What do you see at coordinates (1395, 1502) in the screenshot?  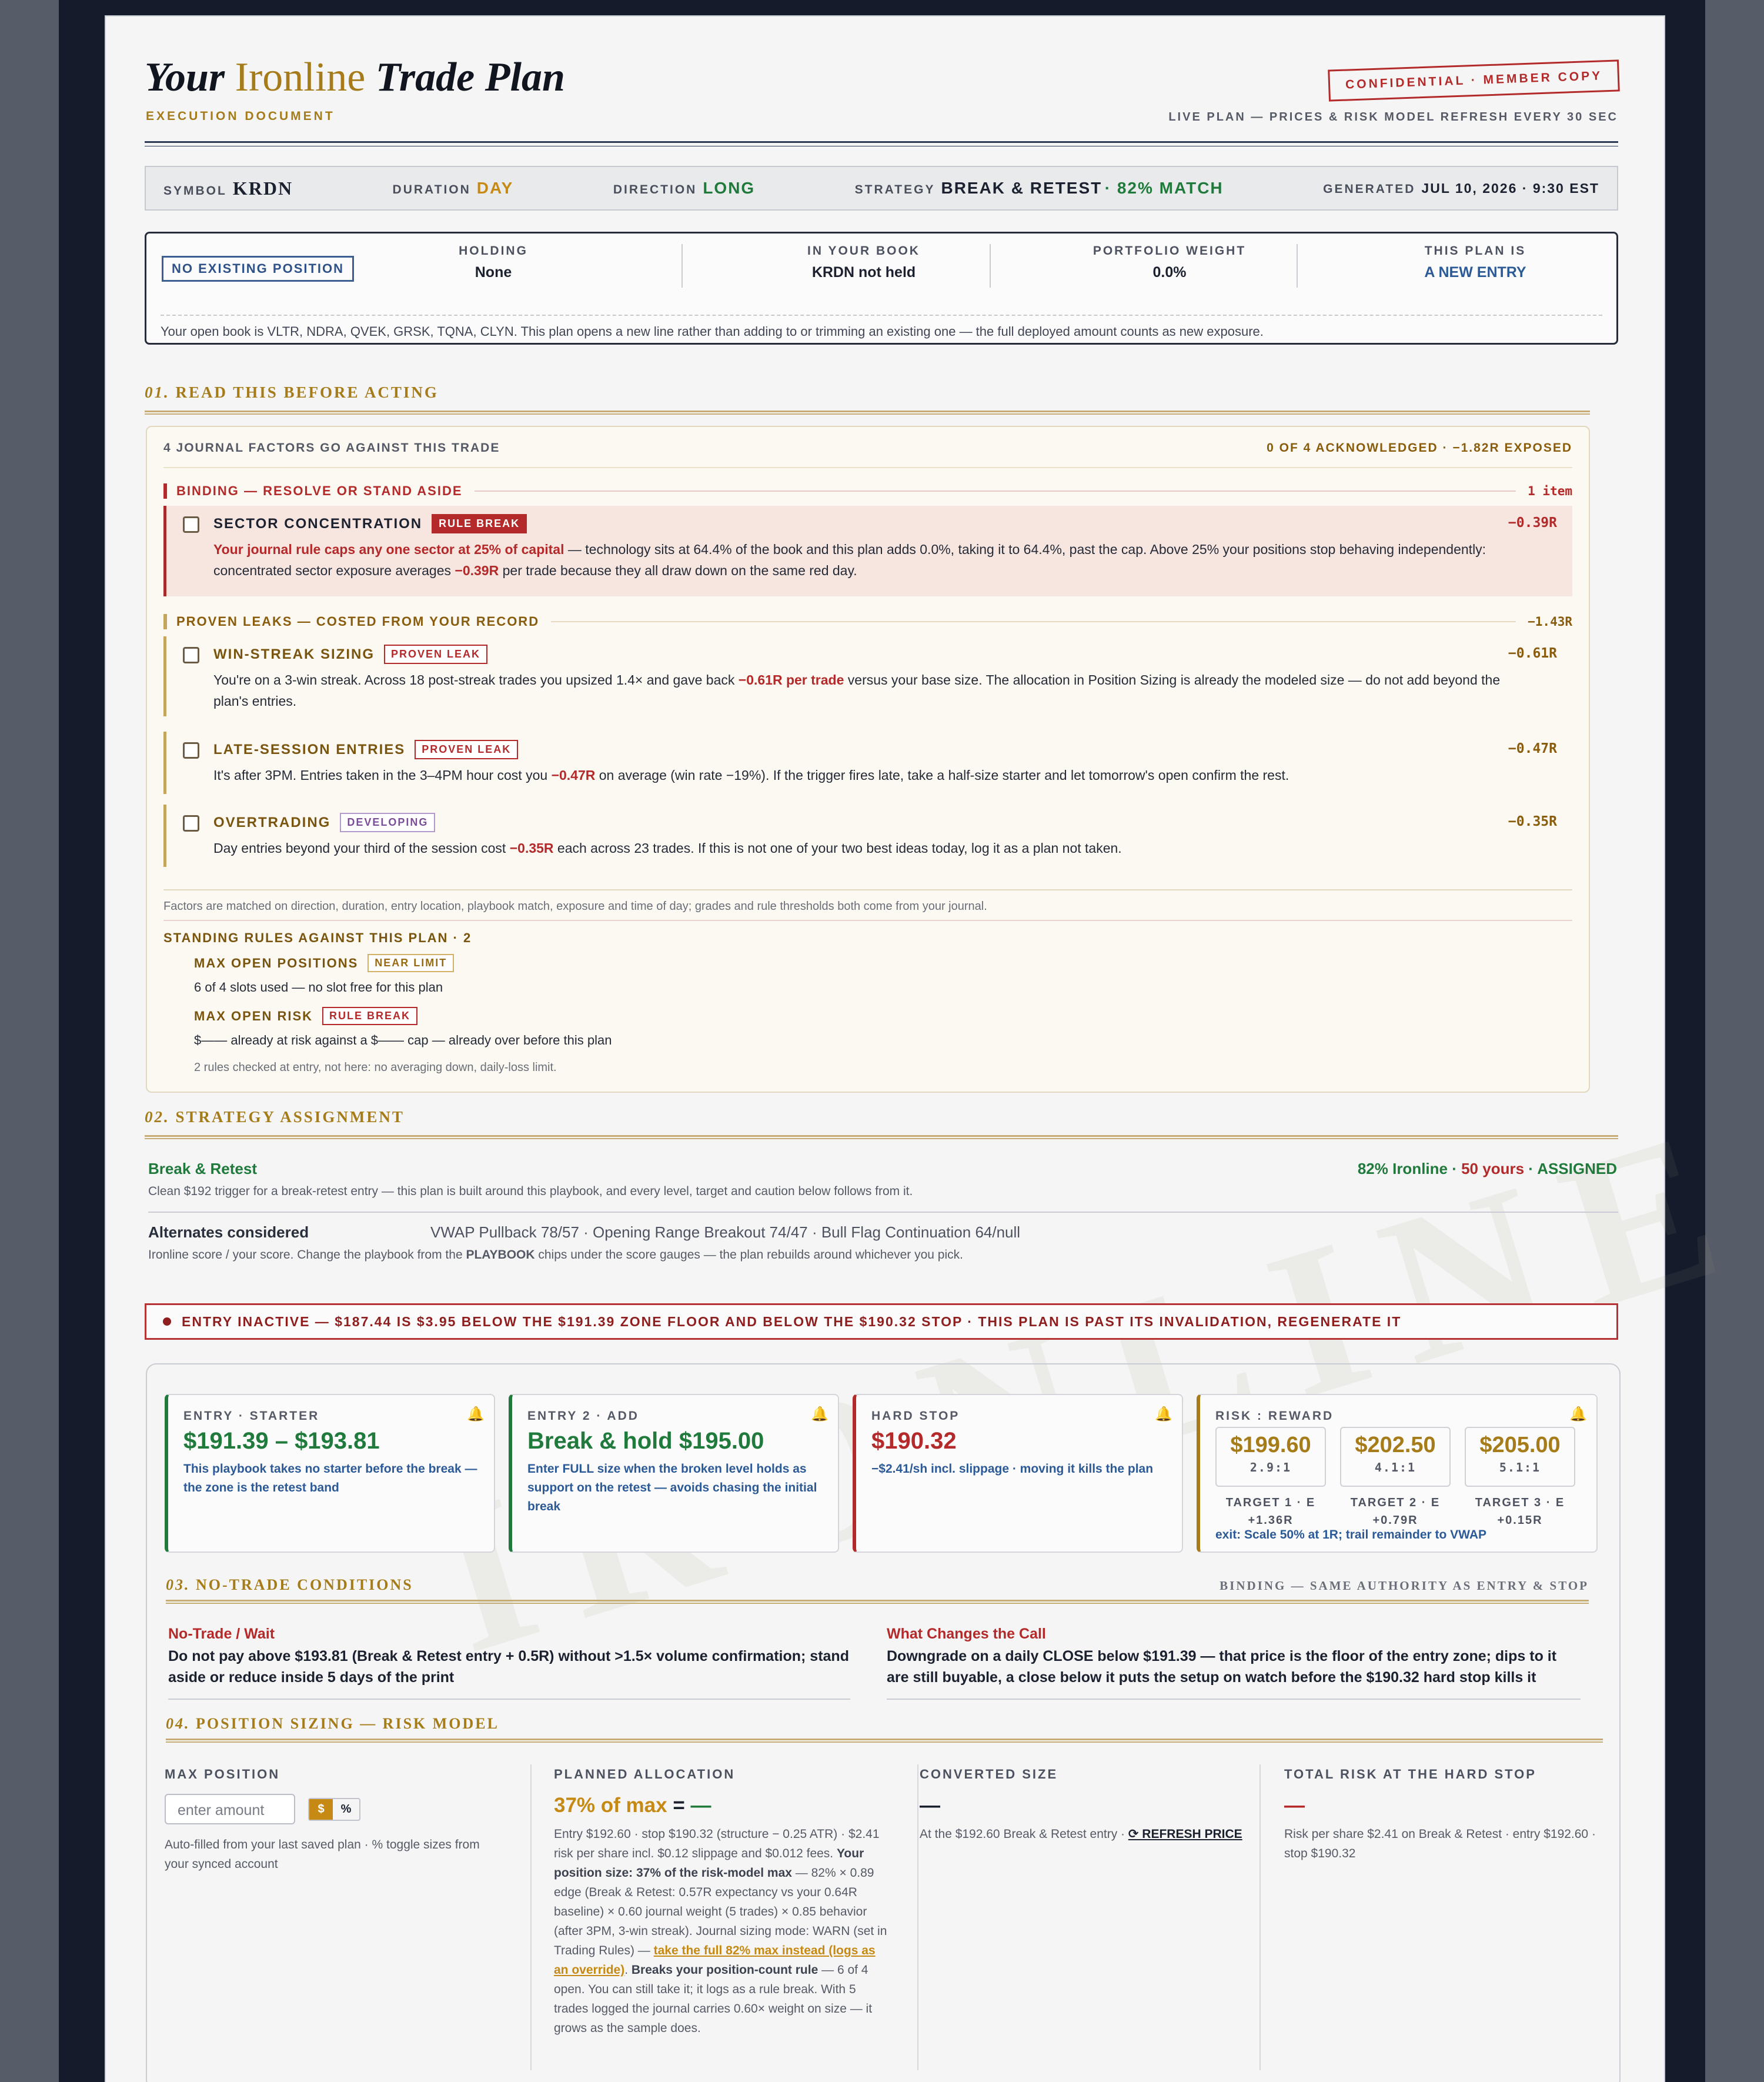 I see `target-name: TARGET 2 · E` at bounding box center [1395, 1502].